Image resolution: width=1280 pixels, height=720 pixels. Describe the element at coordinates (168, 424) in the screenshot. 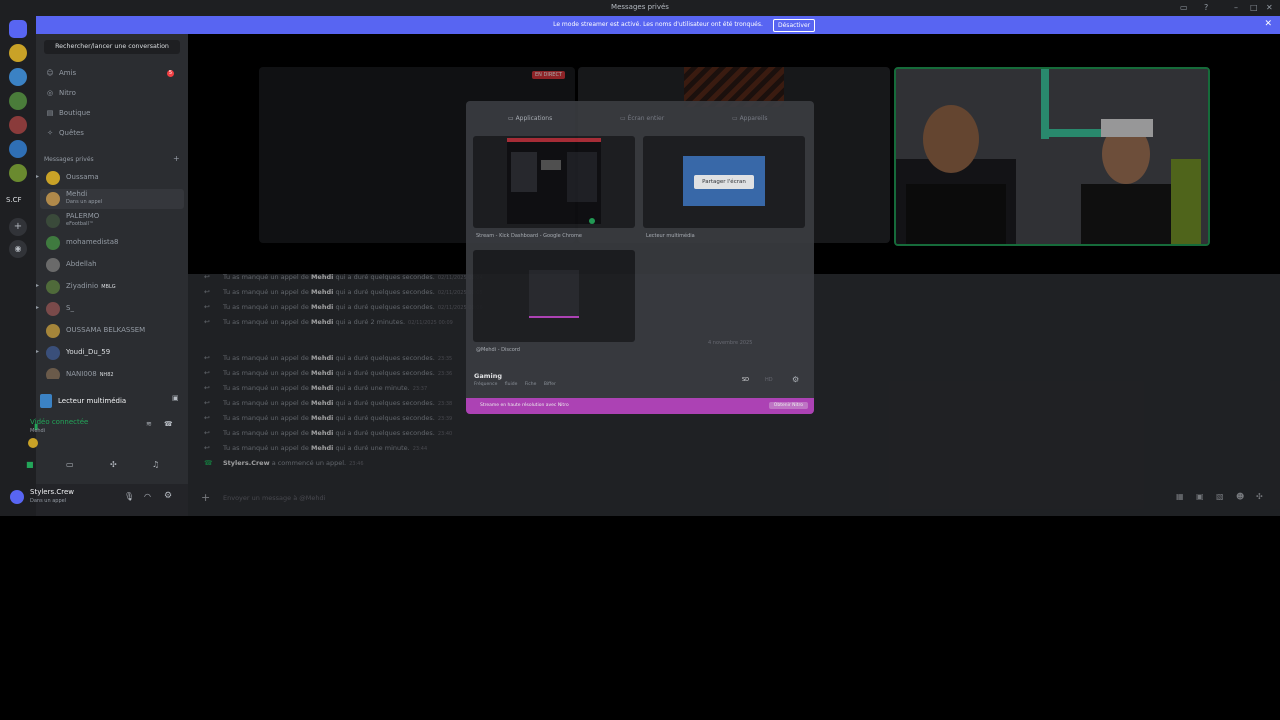

I see `hang-up-icon: ☎` at that location.